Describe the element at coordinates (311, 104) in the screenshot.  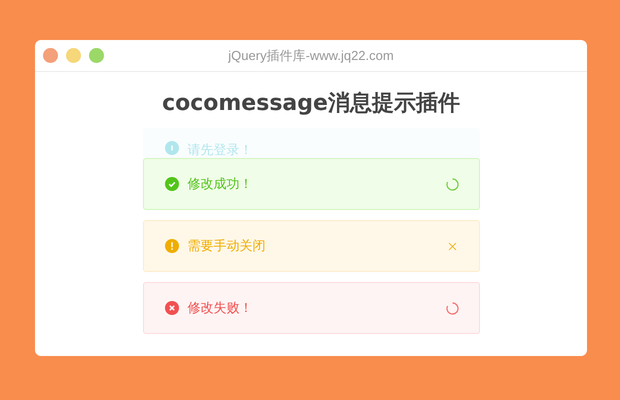
I see `page-heading: cocomessage消息提示插件` at that location.